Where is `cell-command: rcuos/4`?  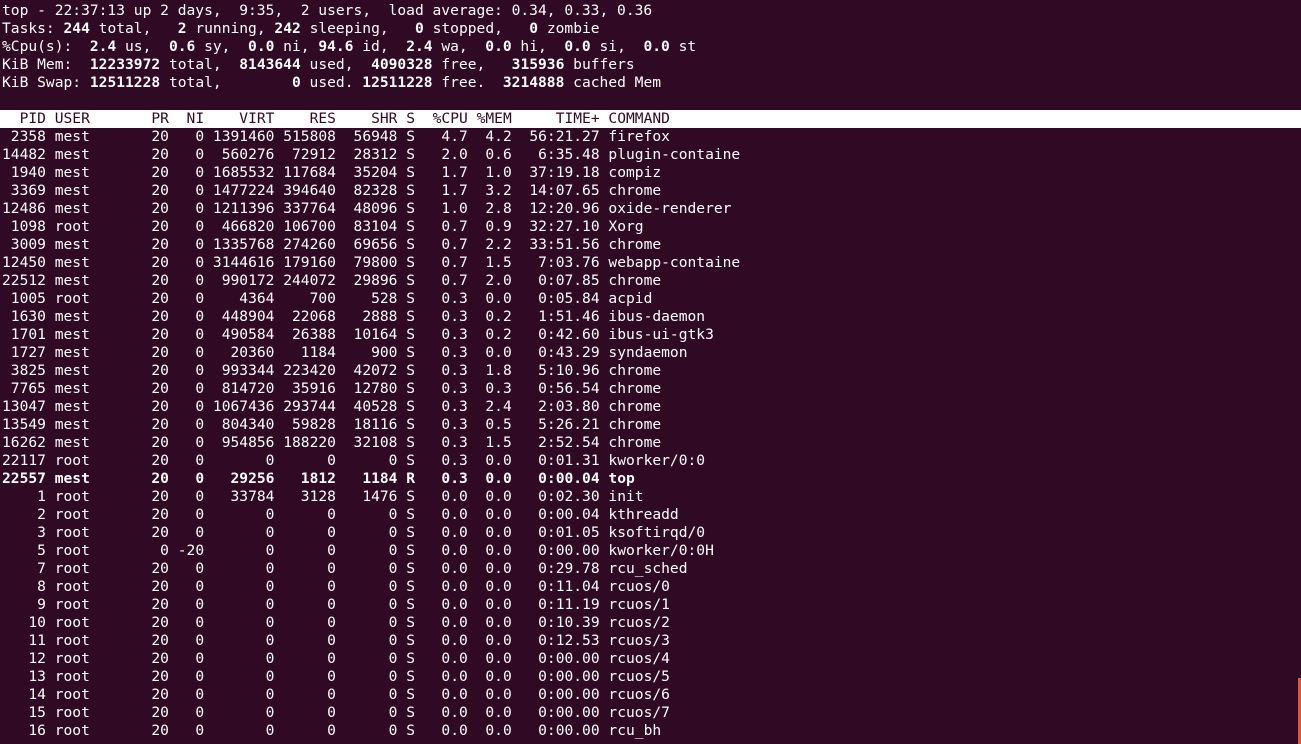 cell-command: rcuos/4 is located at coordinates (639, 658).